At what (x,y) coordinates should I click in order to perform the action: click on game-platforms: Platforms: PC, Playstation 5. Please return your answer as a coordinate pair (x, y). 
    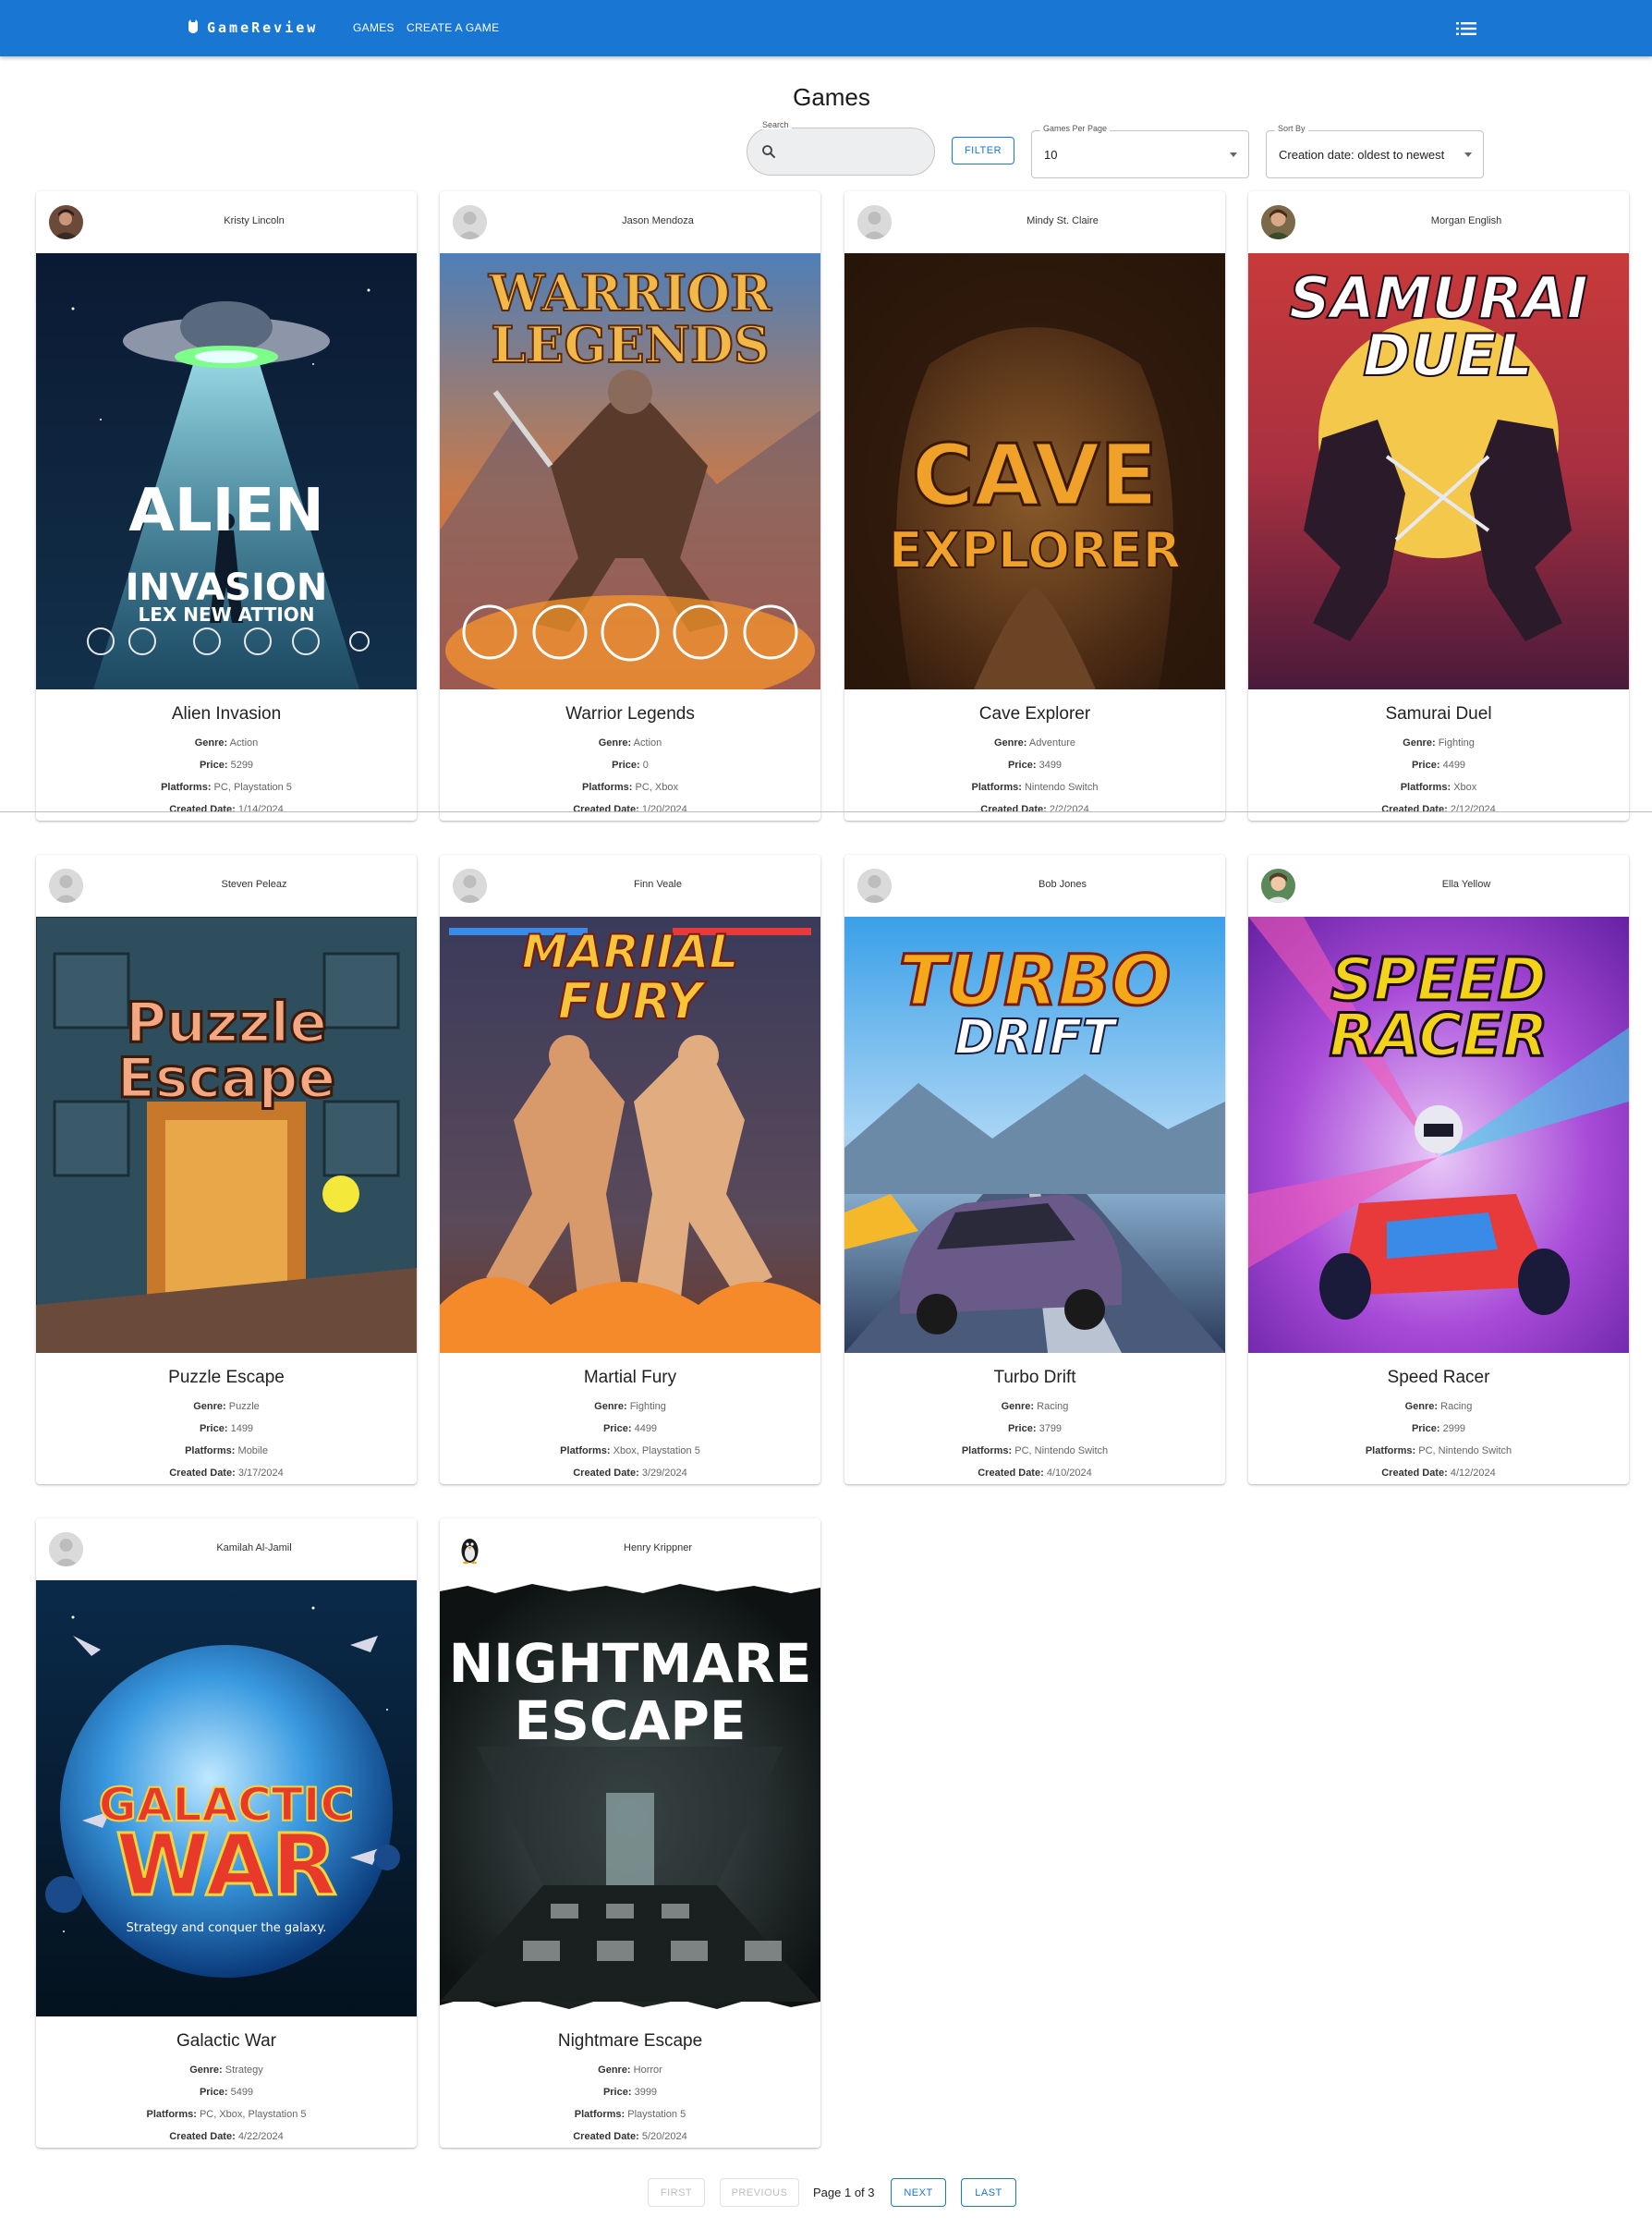
    Looking at the image, I should click on (226, 787).